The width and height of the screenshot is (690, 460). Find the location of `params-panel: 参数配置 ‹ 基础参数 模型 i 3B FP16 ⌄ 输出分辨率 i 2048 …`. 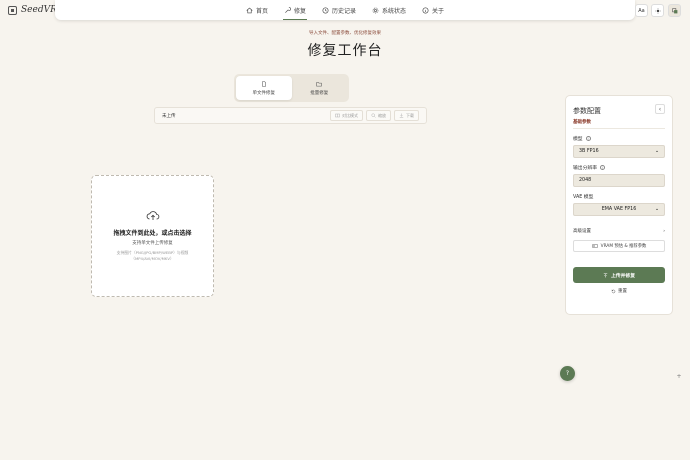

params-panel: 参数配置 ‹ 基础参数 模型 i 3B FP16 ⌄ 输出分辨率 i 2048 … is located at coordinates (619, 205).